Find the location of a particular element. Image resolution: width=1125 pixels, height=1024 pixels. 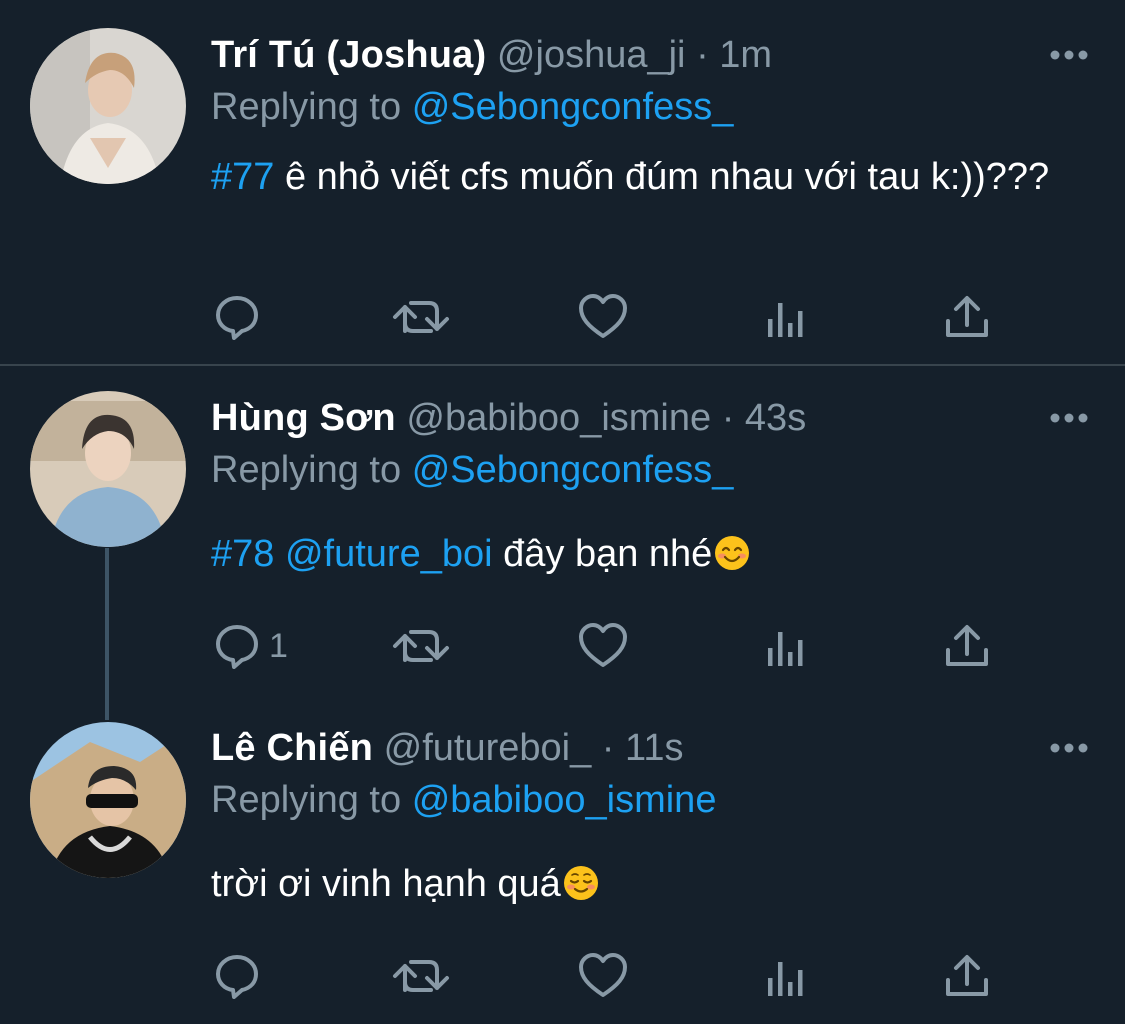

tweet-header: Hùng Sơn @babiboo_ismine · 43s is located at coordinates (508, 418).